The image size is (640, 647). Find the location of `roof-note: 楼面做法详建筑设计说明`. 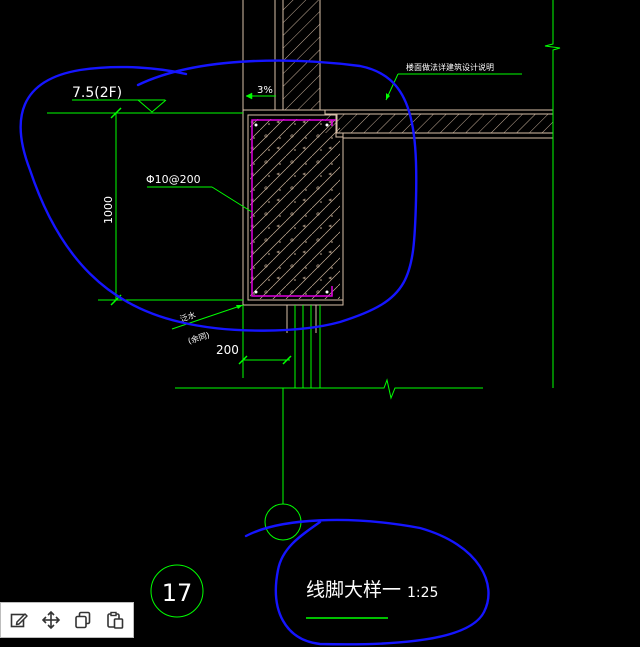

roof-note: 楼面做法详建筑设计说明 is located at coordinates (450, 67).